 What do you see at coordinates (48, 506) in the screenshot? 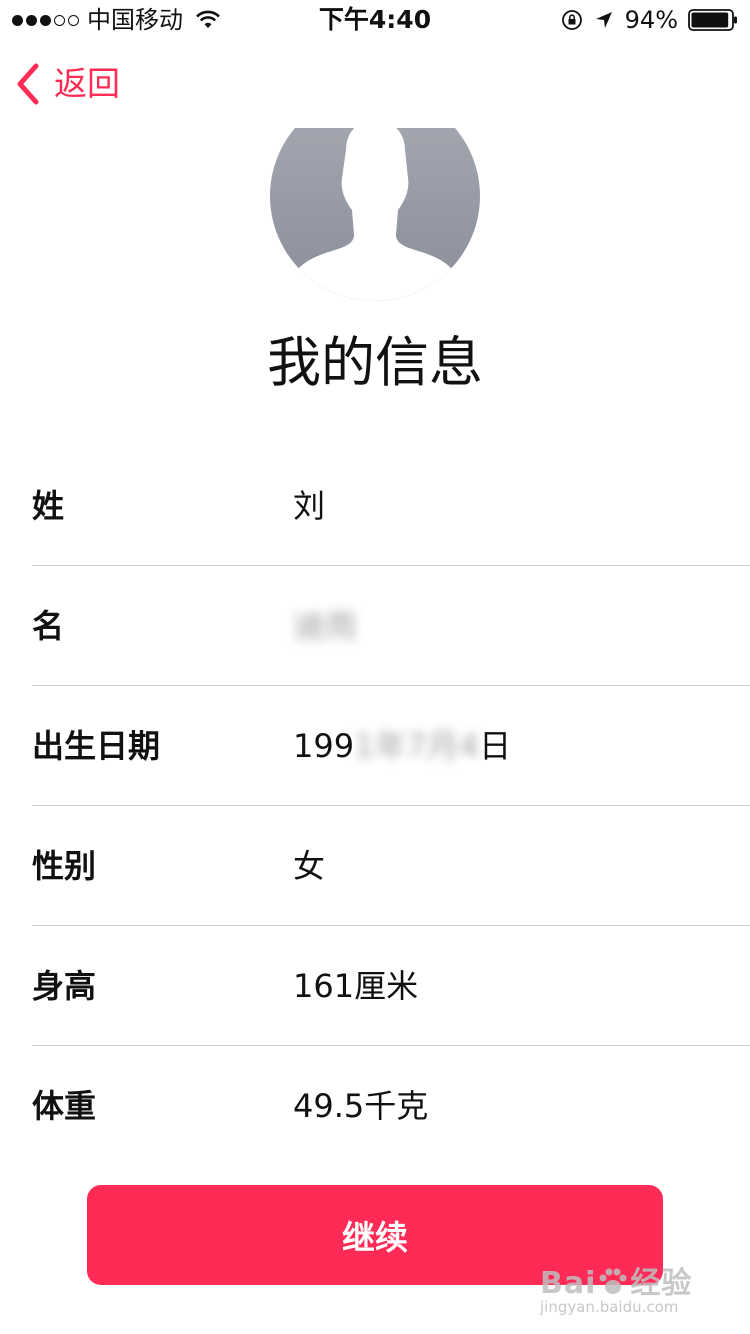
I see `row-label: 姓` at bounding box center [48, 506].